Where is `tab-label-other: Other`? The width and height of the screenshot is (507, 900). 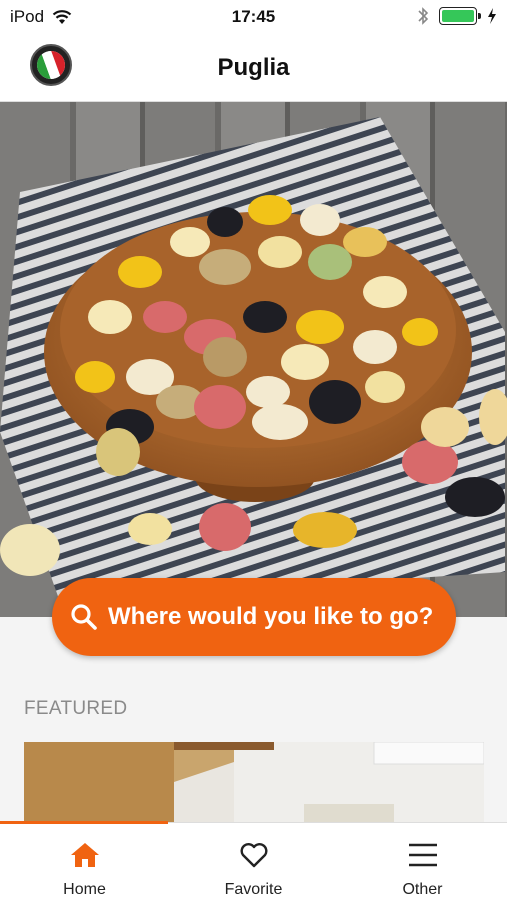 tab-label-other: Other is located at coordinates (422, 889).